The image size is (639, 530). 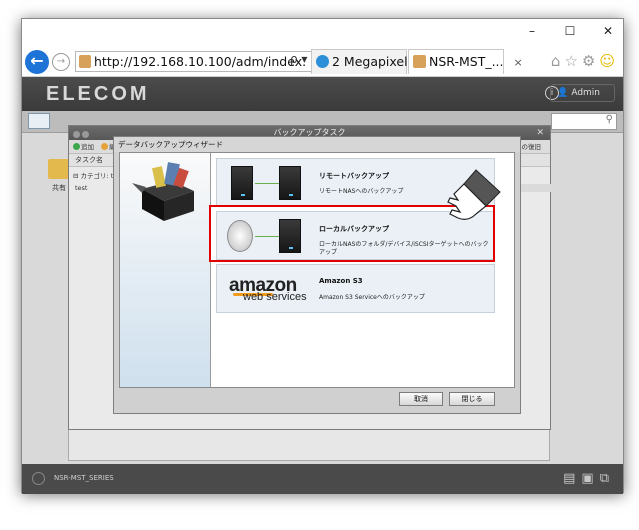 I want to click on browser-titlebar: – ☐ ✕, so click(x=322, y=32).